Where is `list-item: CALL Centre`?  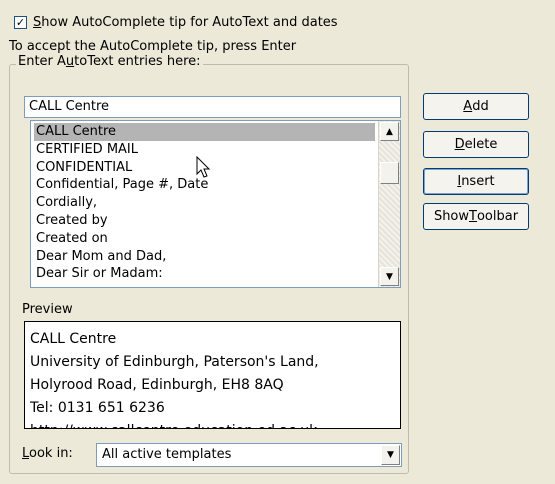 list-item: CALL Centre is located at coordinates (204, 132).